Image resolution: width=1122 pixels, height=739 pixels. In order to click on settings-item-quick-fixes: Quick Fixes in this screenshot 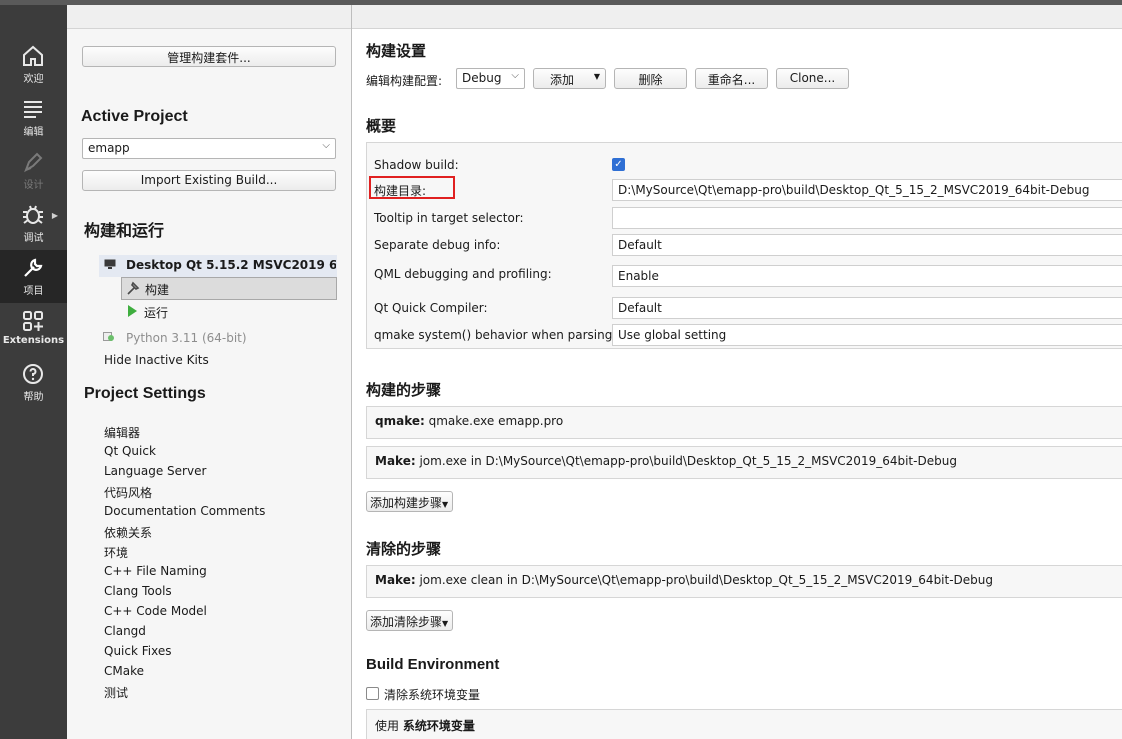, I will do `click(137, 651)`.